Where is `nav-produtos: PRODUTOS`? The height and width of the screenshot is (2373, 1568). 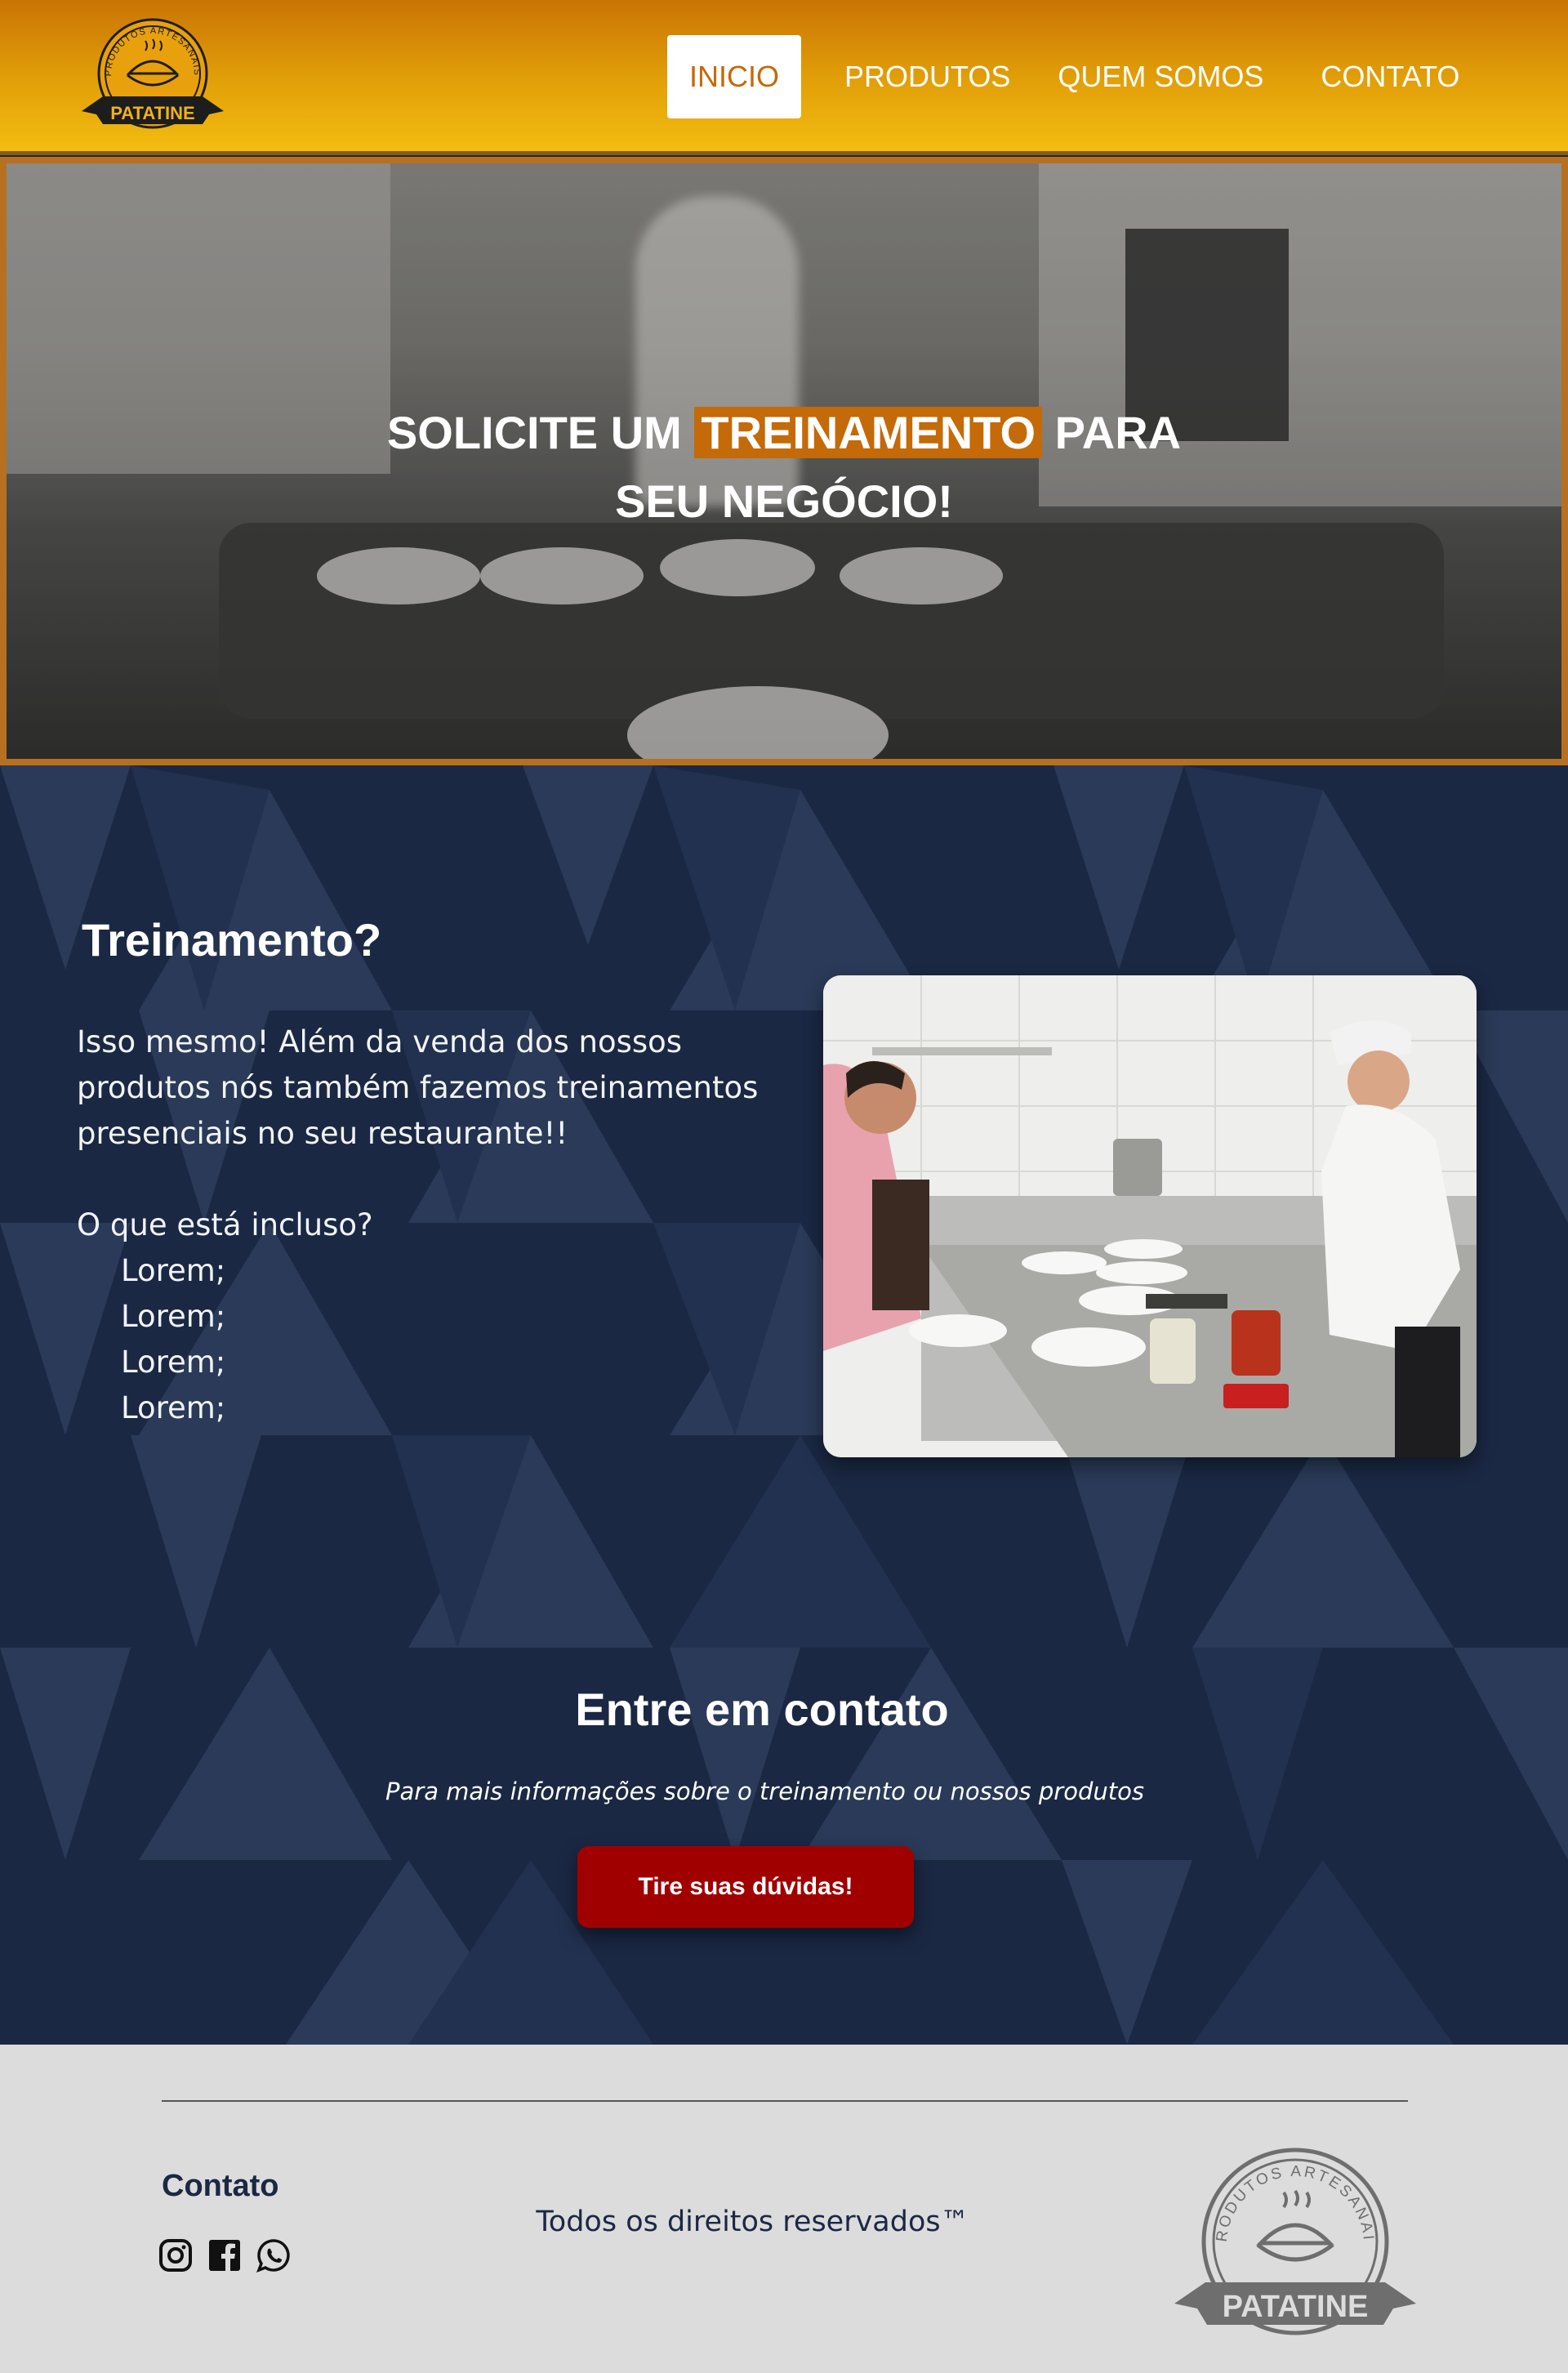 nav-produtos: PRODUTOS is located at coordinates (927, 76).